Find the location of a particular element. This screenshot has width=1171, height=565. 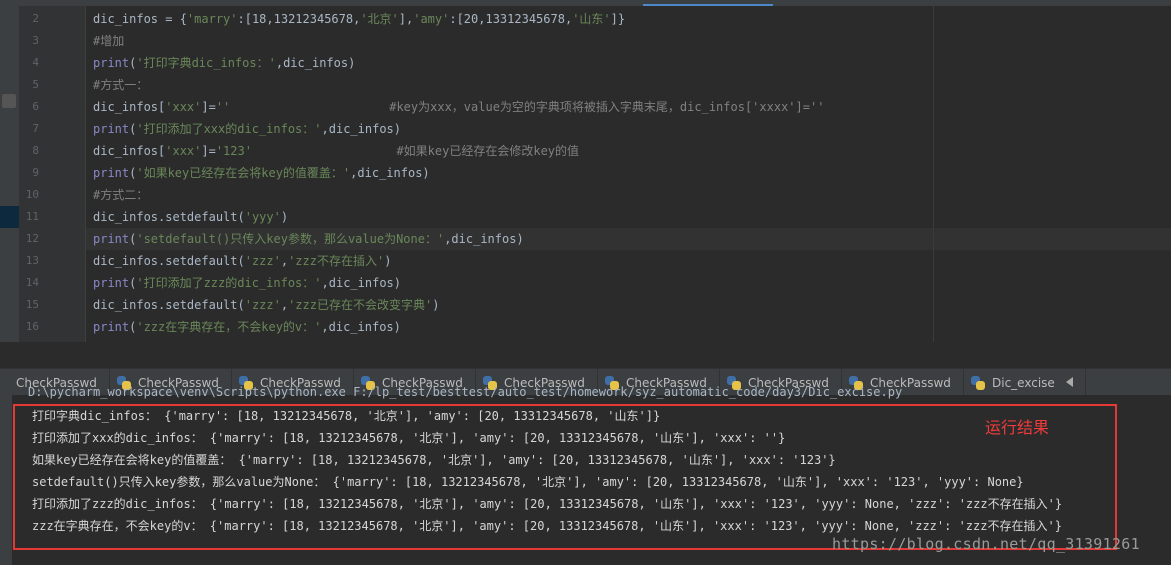

code-line: dic_infos.setdefault('zzz','zzz不存在插入') is located at coordinates (242, 261).